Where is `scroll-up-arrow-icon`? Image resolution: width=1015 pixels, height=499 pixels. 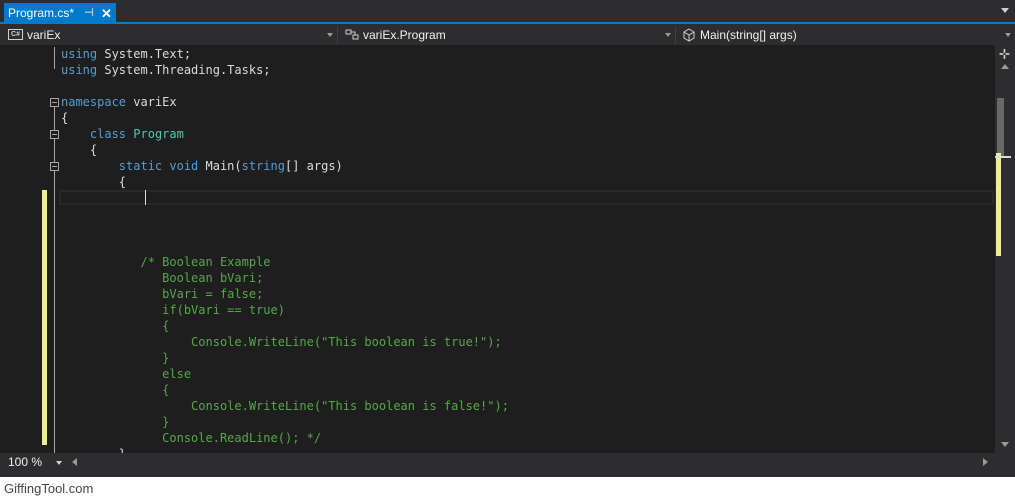
scroll-up-arrow-icon is located at coordinates (1005, 66).